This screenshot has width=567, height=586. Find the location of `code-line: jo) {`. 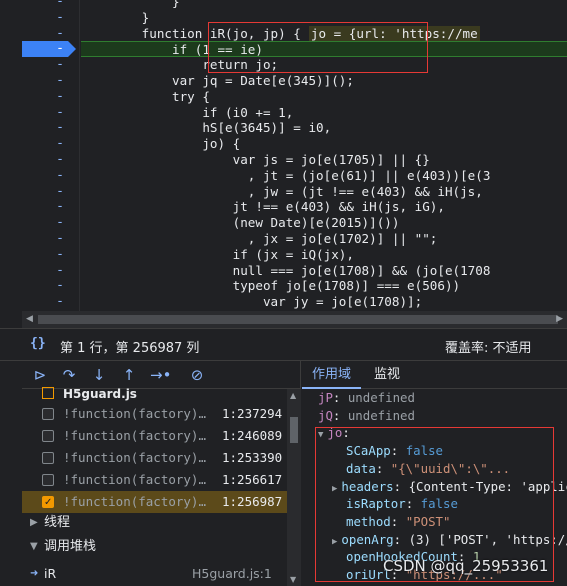

code-line: jo) { is located at coordinates (324, 144).